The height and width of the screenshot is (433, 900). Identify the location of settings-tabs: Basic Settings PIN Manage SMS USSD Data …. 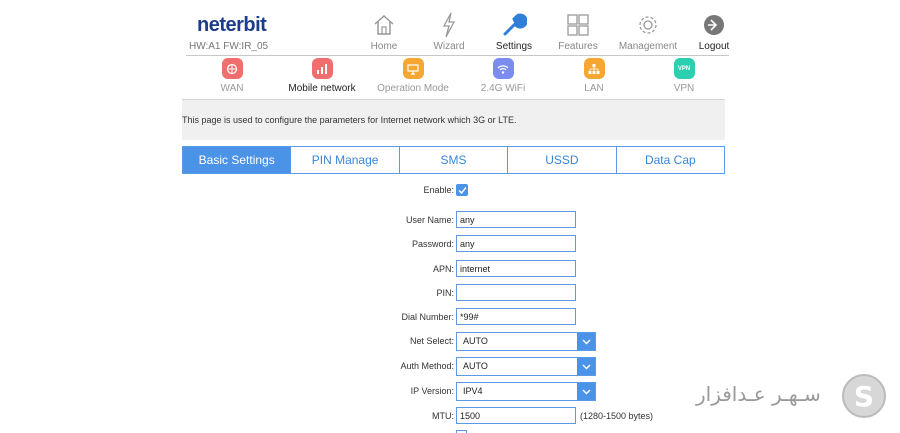
(453, 160).